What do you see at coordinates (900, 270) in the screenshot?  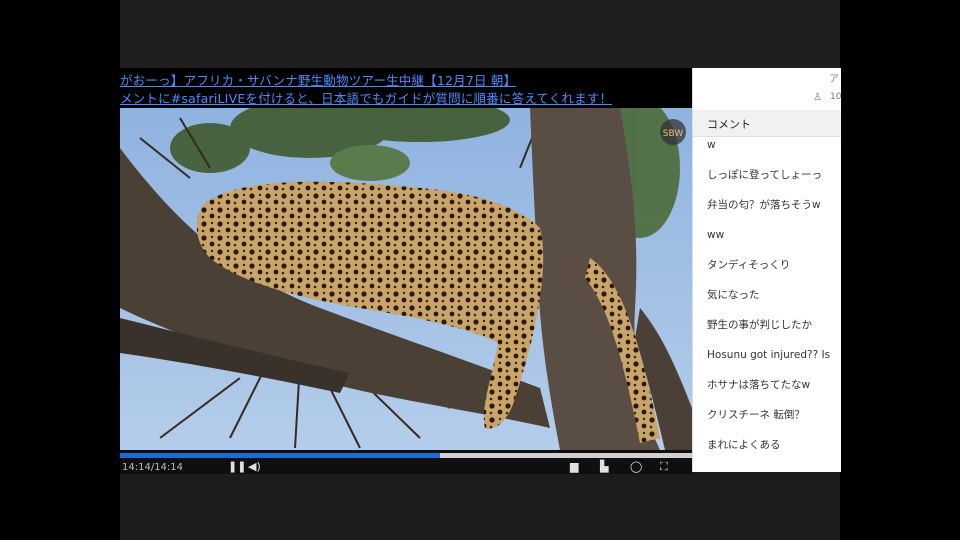 I see `letterbox-right` at bounding box center [900, 270].